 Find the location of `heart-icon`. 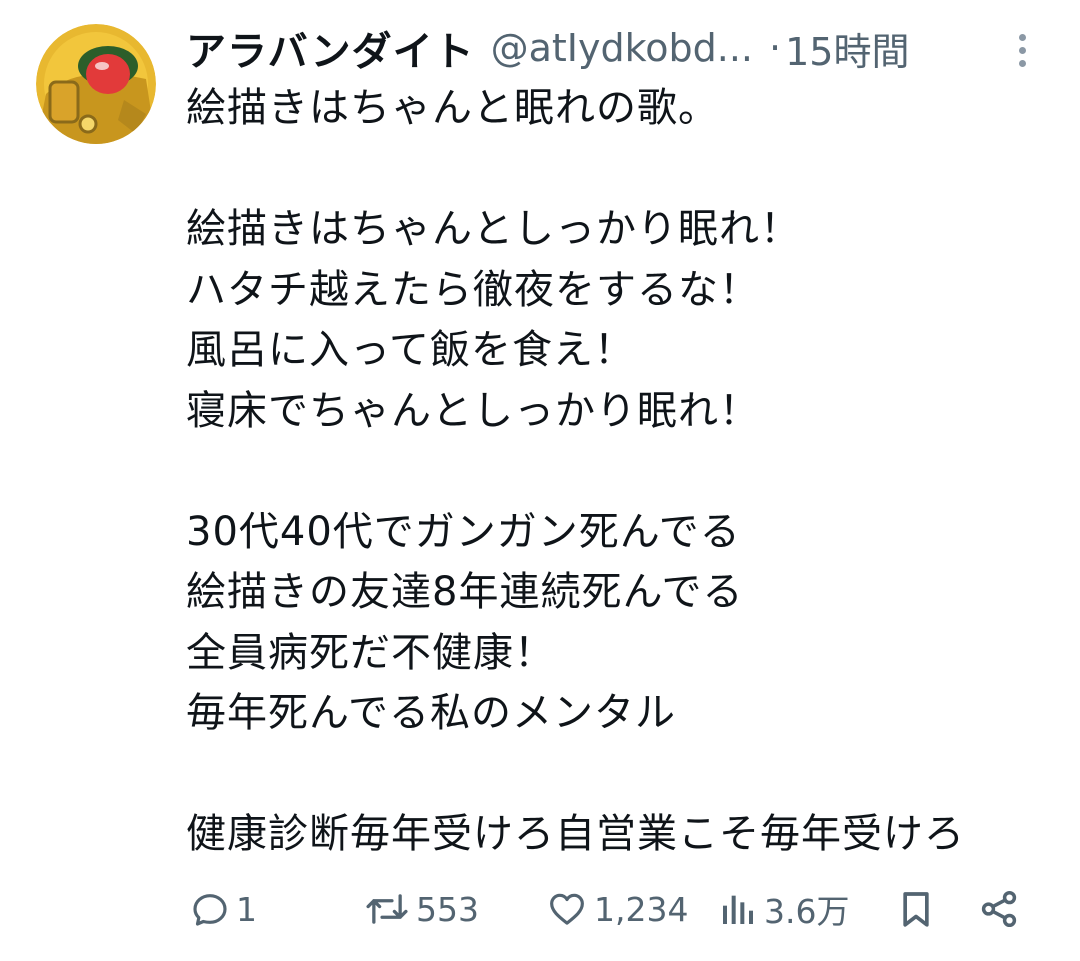

heart-icon is located at coordinates (567, 909).